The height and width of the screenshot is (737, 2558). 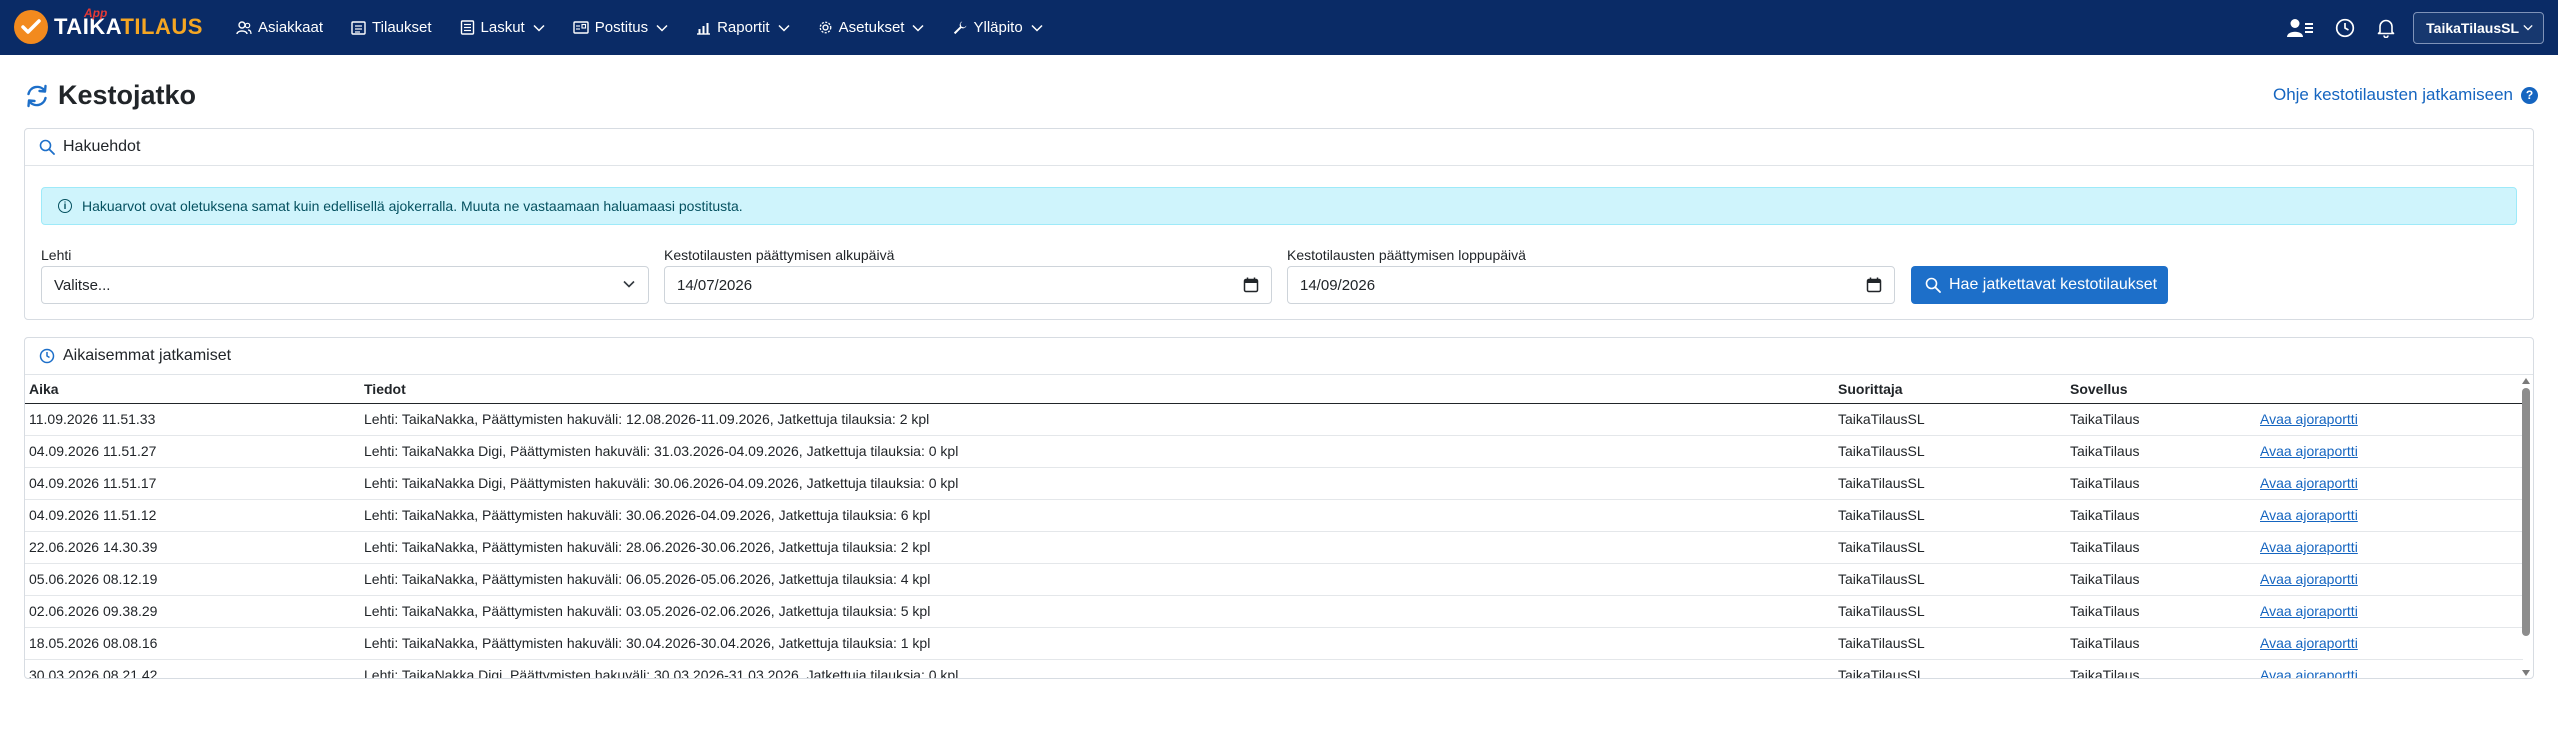 I want to click on search-icon, so click(x=1933, y=285).